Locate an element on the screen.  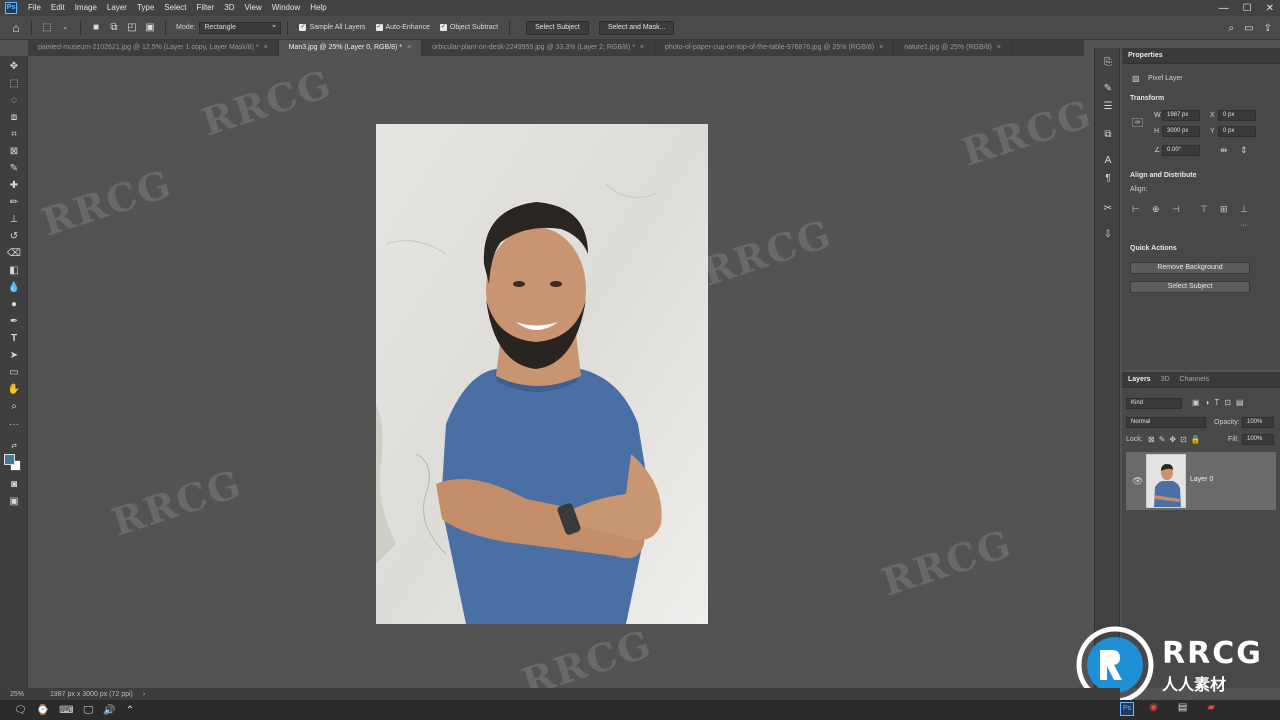
object-selection-tool-icon: ⧈ is located at coordinates (14, 118).